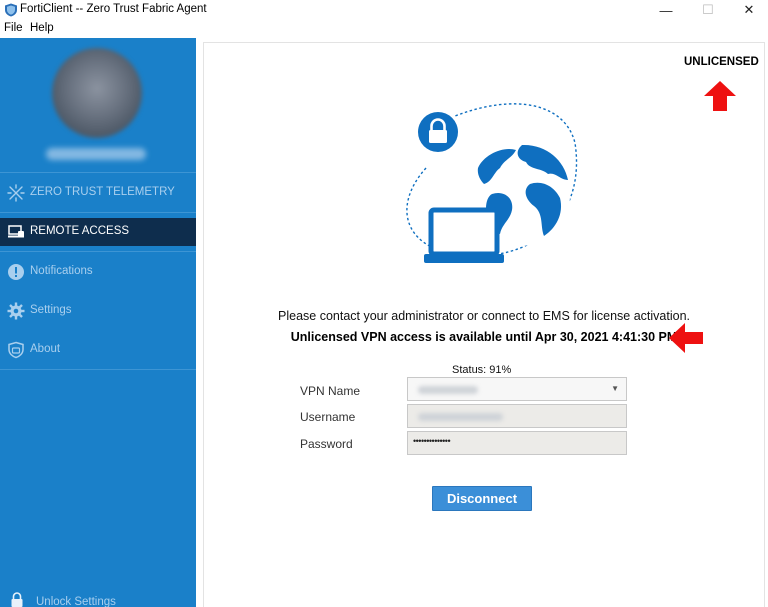 The width and height of the screenshot is (768, 607). What do you see at coordinates (51, 310) in the screenshot?
I see `sidebar-item-label: Settings` at bounding box center [51, 310].